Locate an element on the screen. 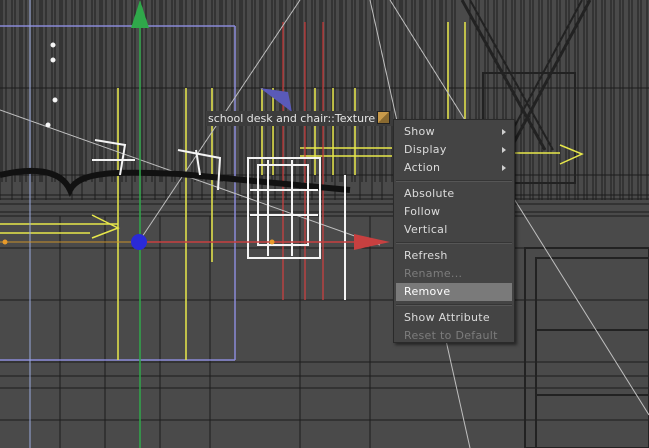  menu-item-label: Absolute is located at coordinates (429, 193).